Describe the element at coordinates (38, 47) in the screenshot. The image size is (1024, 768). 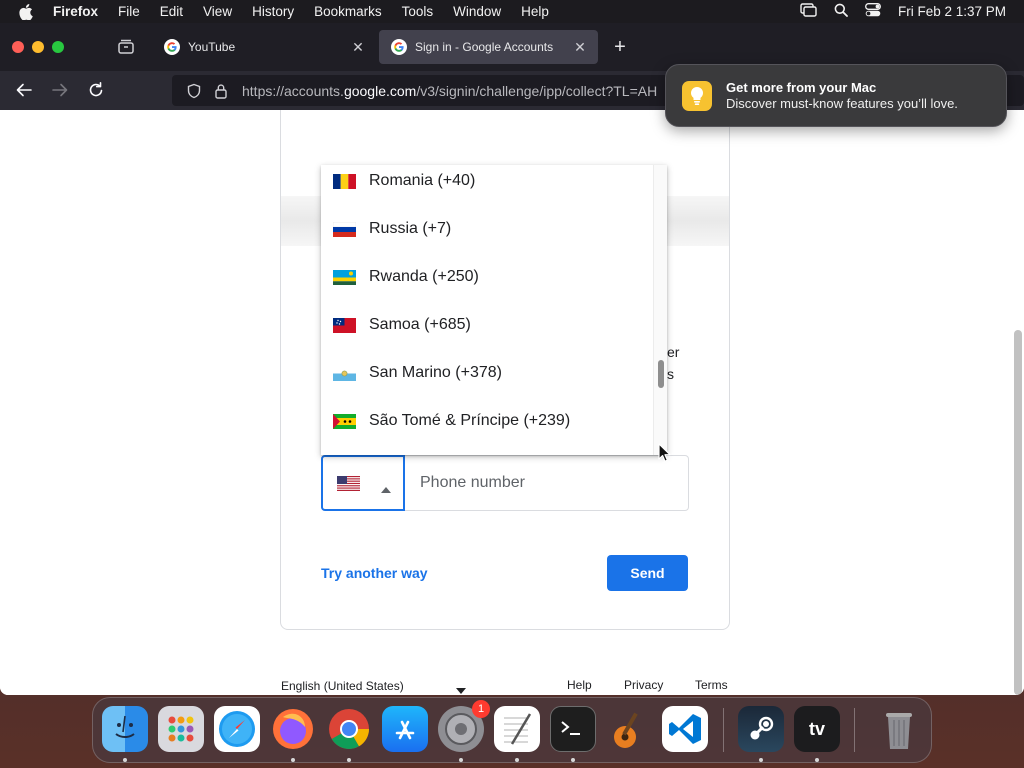
I see `minimize-window-button` at that location.